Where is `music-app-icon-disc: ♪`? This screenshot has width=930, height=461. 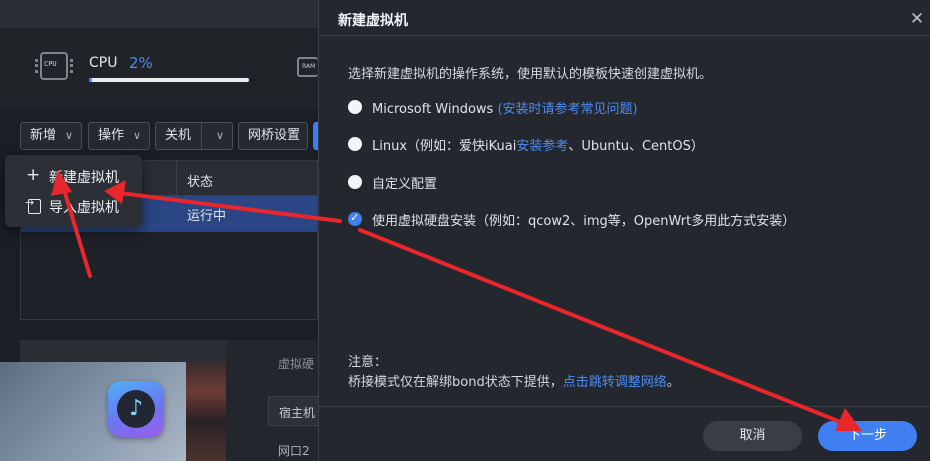 music-app-icon-disc: ♪ is located at coordinates (136, 409).